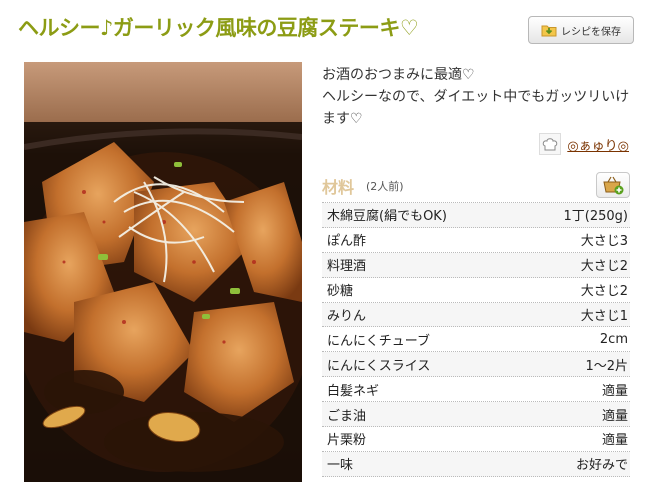  What do you see at coordinates (476, 240) in the screenshot?
I see `ingredient-row: ぽん酢 大さじ3` at bounding box center [476, 240].